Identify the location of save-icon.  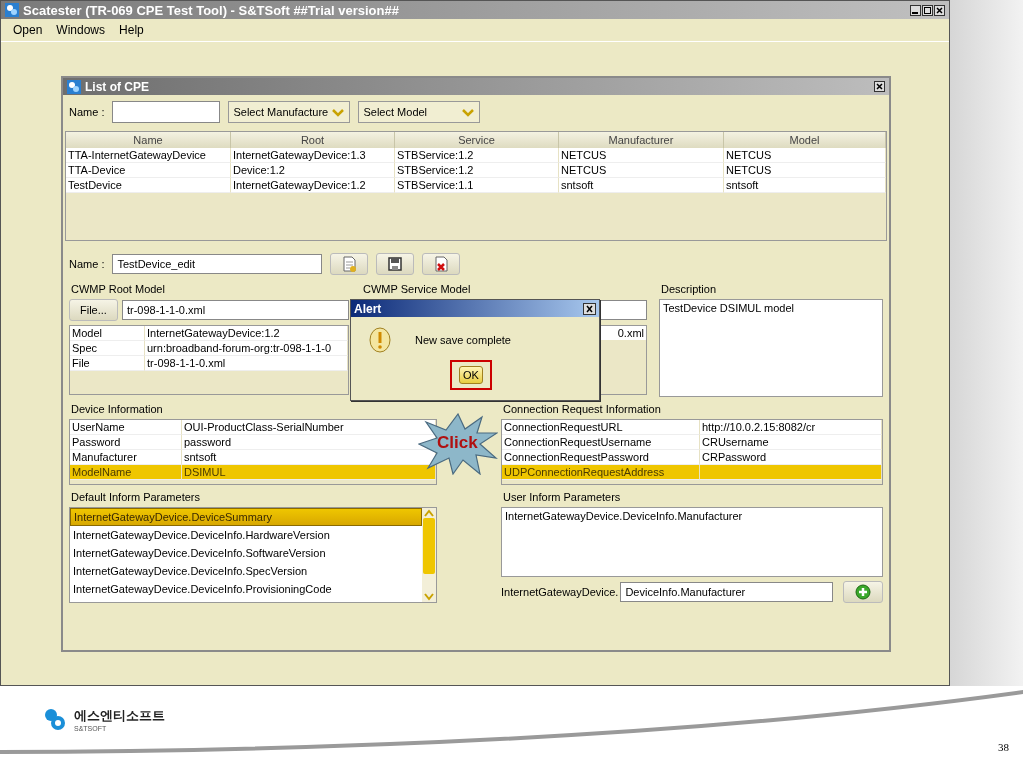
(395, 264).